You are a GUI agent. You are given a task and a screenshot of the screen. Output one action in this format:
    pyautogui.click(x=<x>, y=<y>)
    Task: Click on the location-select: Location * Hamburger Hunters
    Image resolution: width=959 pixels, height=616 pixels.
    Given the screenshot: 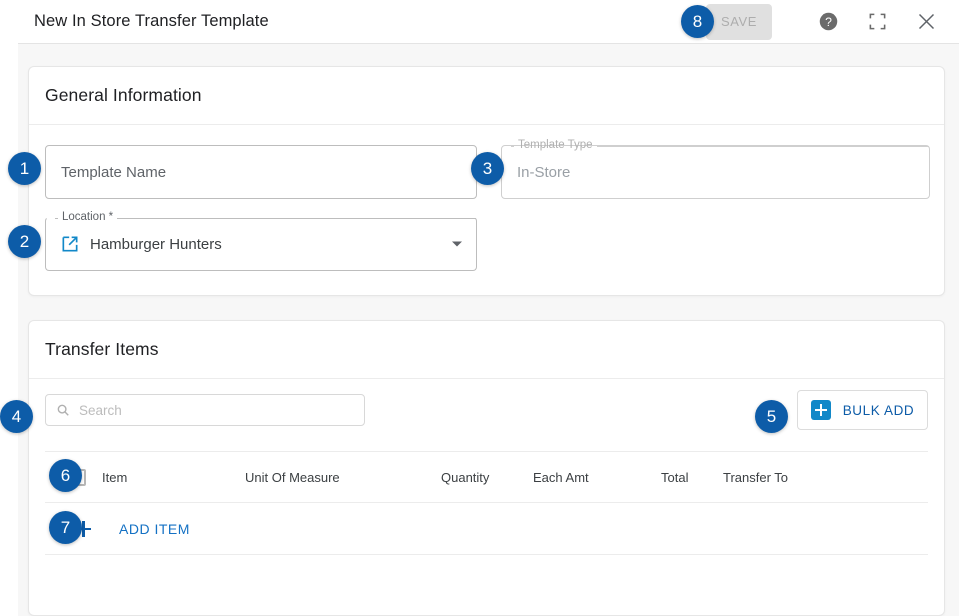 What is the action you would take?
    pyautogui.click(x=261, y=241)
    